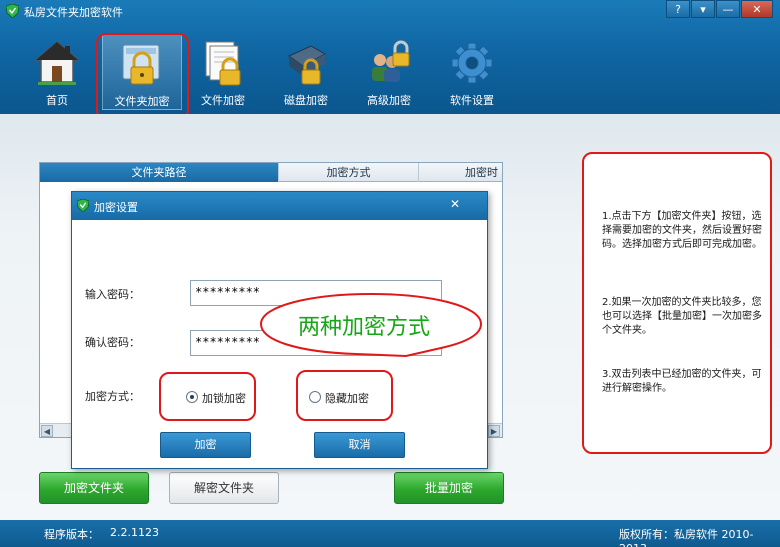 This screenshot has height=547, width=780. What do you see at coordinates (359, 445) in the screenshot?
I see `dialog-cancel-button: 取消` at bounding box center [359, 445].